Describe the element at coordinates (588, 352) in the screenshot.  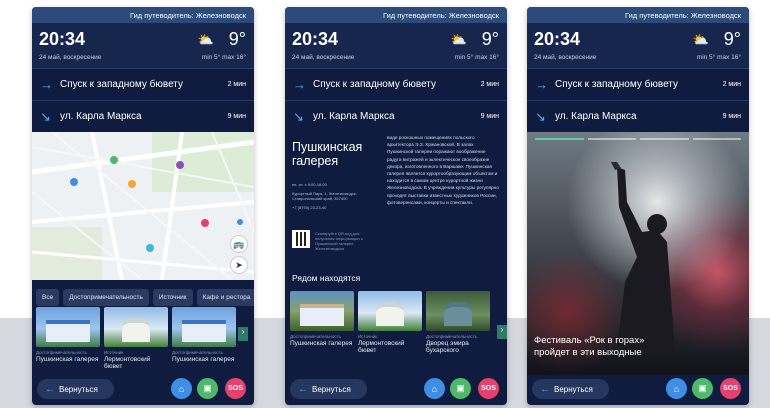
I see `title-line: пройдет в эти выходные` at that location.